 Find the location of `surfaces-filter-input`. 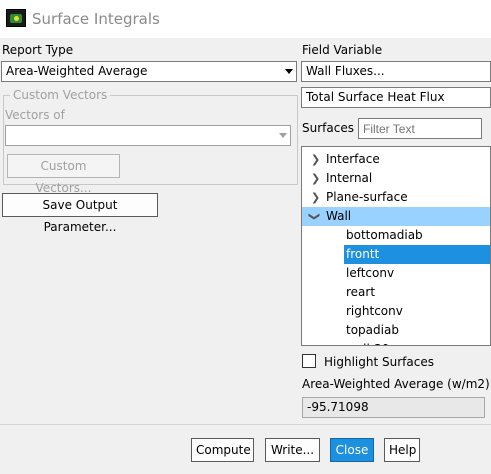

surfaces-filter-input is located at coordinates (420, 128).